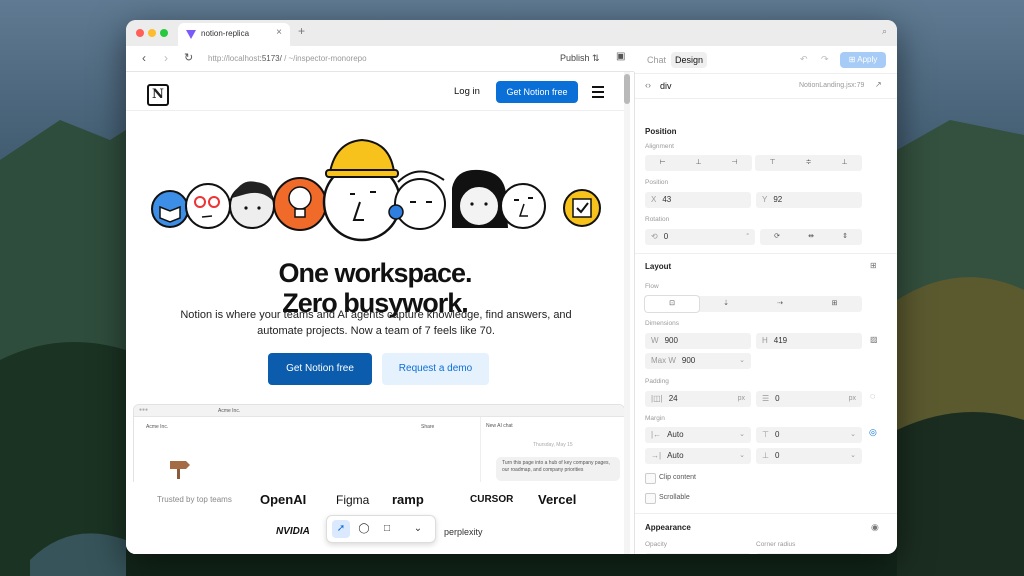 The width and height of the screenshot is (1024, 576). I want to click on new-tab-button: +, so click(301, 31).